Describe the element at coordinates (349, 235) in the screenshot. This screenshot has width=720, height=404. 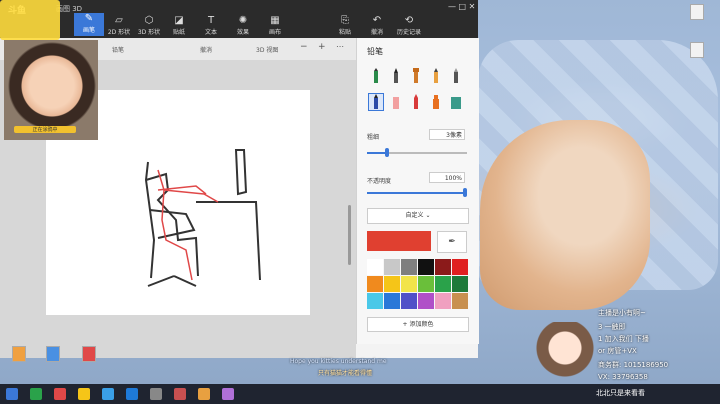
I see `vertical-scrollbar` at that location.